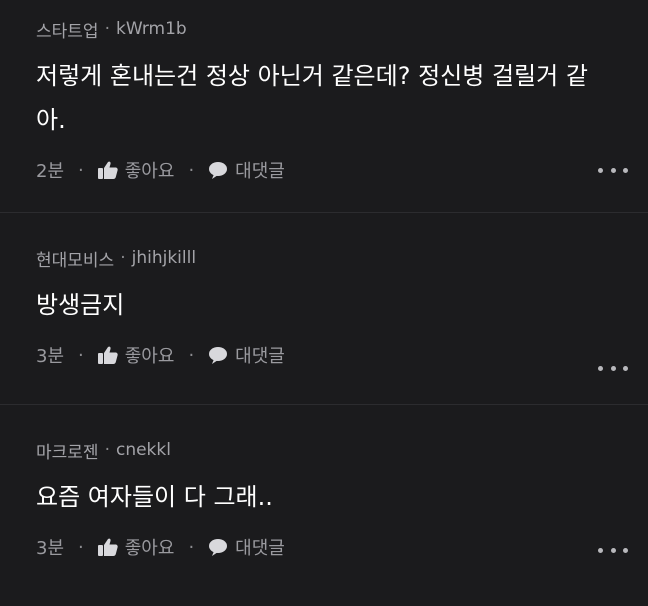  What do you see at coordinates (50, 171) in the screenshot?
I see `comment-time: 2분` at bounding box center [50, 171].